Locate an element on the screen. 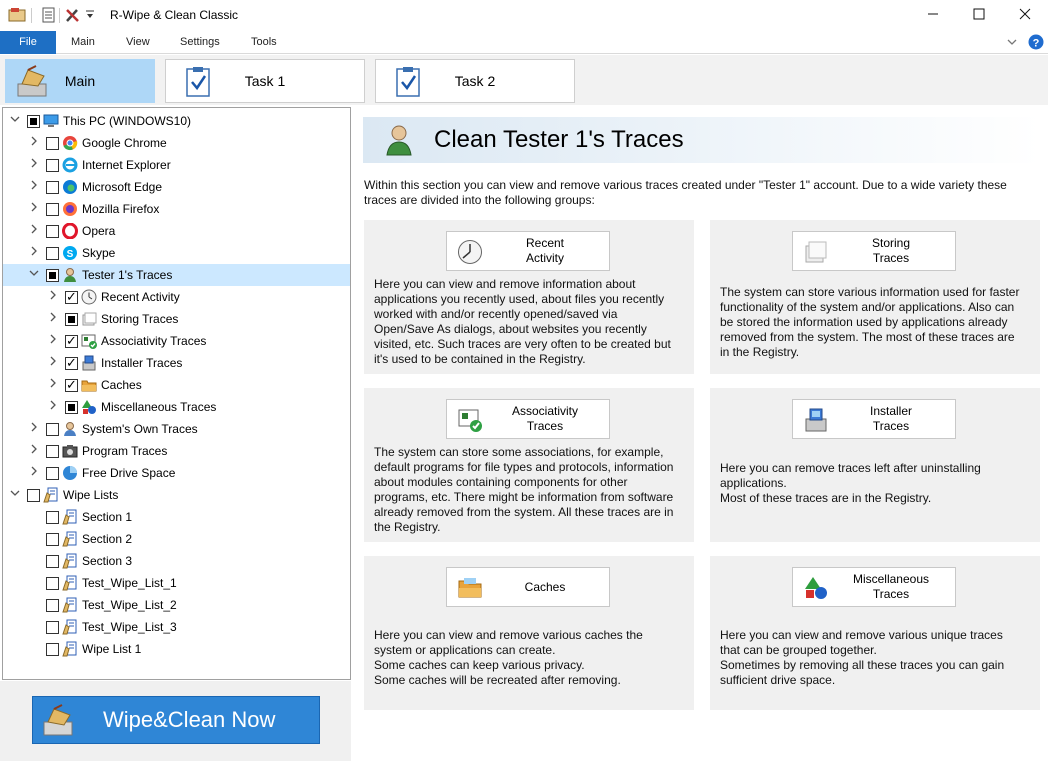 This screenshot has height=761, width=1048. associativity-traces-button: Associativity Traces is located at coordinates (528, 419).